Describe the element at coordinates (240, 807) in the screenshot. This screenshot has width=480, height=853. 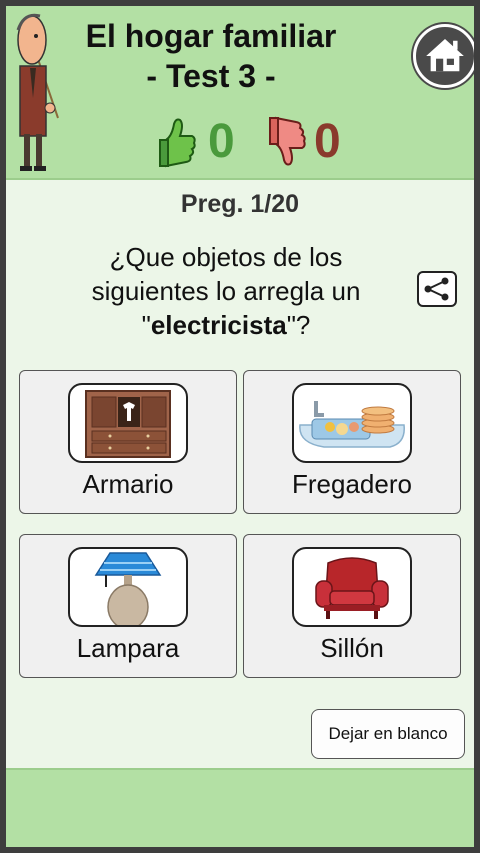
I see `footer-bar` at that location.